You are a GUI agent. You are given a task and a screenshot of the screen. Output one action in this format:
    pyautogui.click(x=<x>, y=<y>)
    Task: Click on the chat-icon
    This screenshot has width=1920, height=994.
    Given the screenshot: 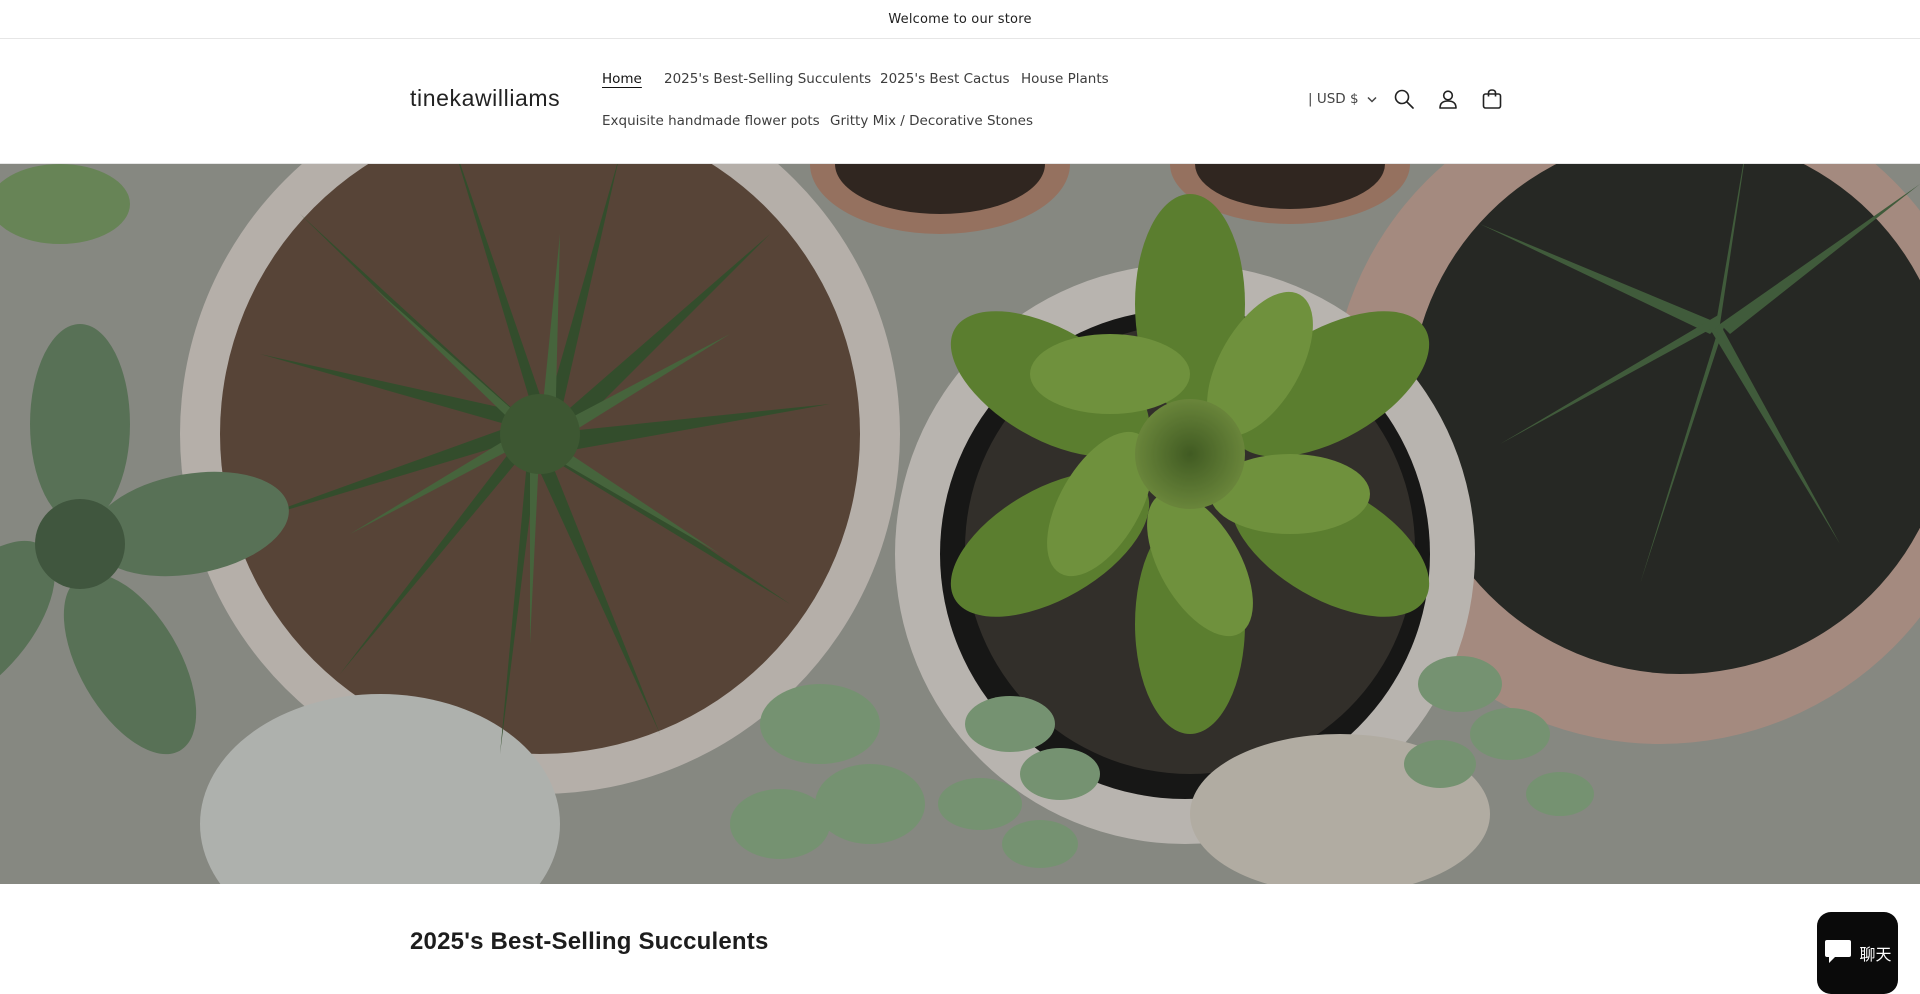 What is the action you would take?
    pyautogui.click(x=1838, y=953)
    